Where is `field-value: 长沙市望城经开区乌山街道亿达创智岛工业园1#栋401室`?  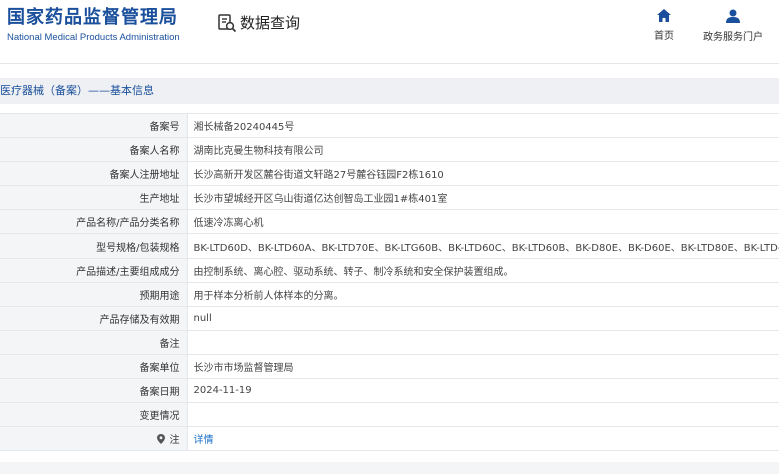
field-value: 长沙市望城经开区乌山街道亿达创智岛工业园1#栋401室 is located at coordinates (483, 198).